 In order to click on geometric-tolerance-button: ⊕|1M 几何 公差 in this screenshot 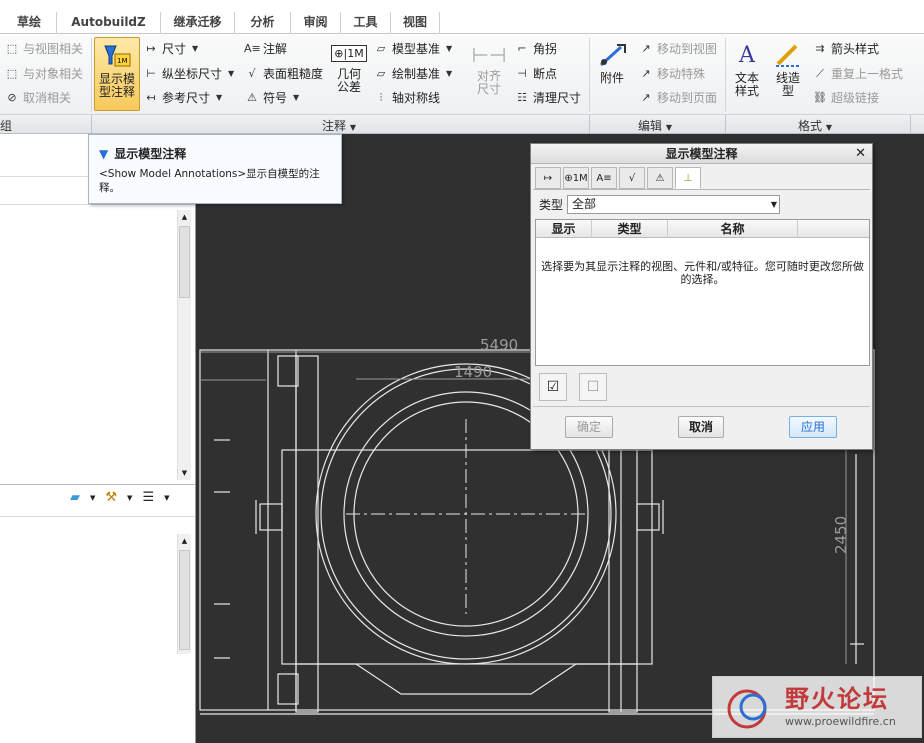, I will do `click(349, 67)`.